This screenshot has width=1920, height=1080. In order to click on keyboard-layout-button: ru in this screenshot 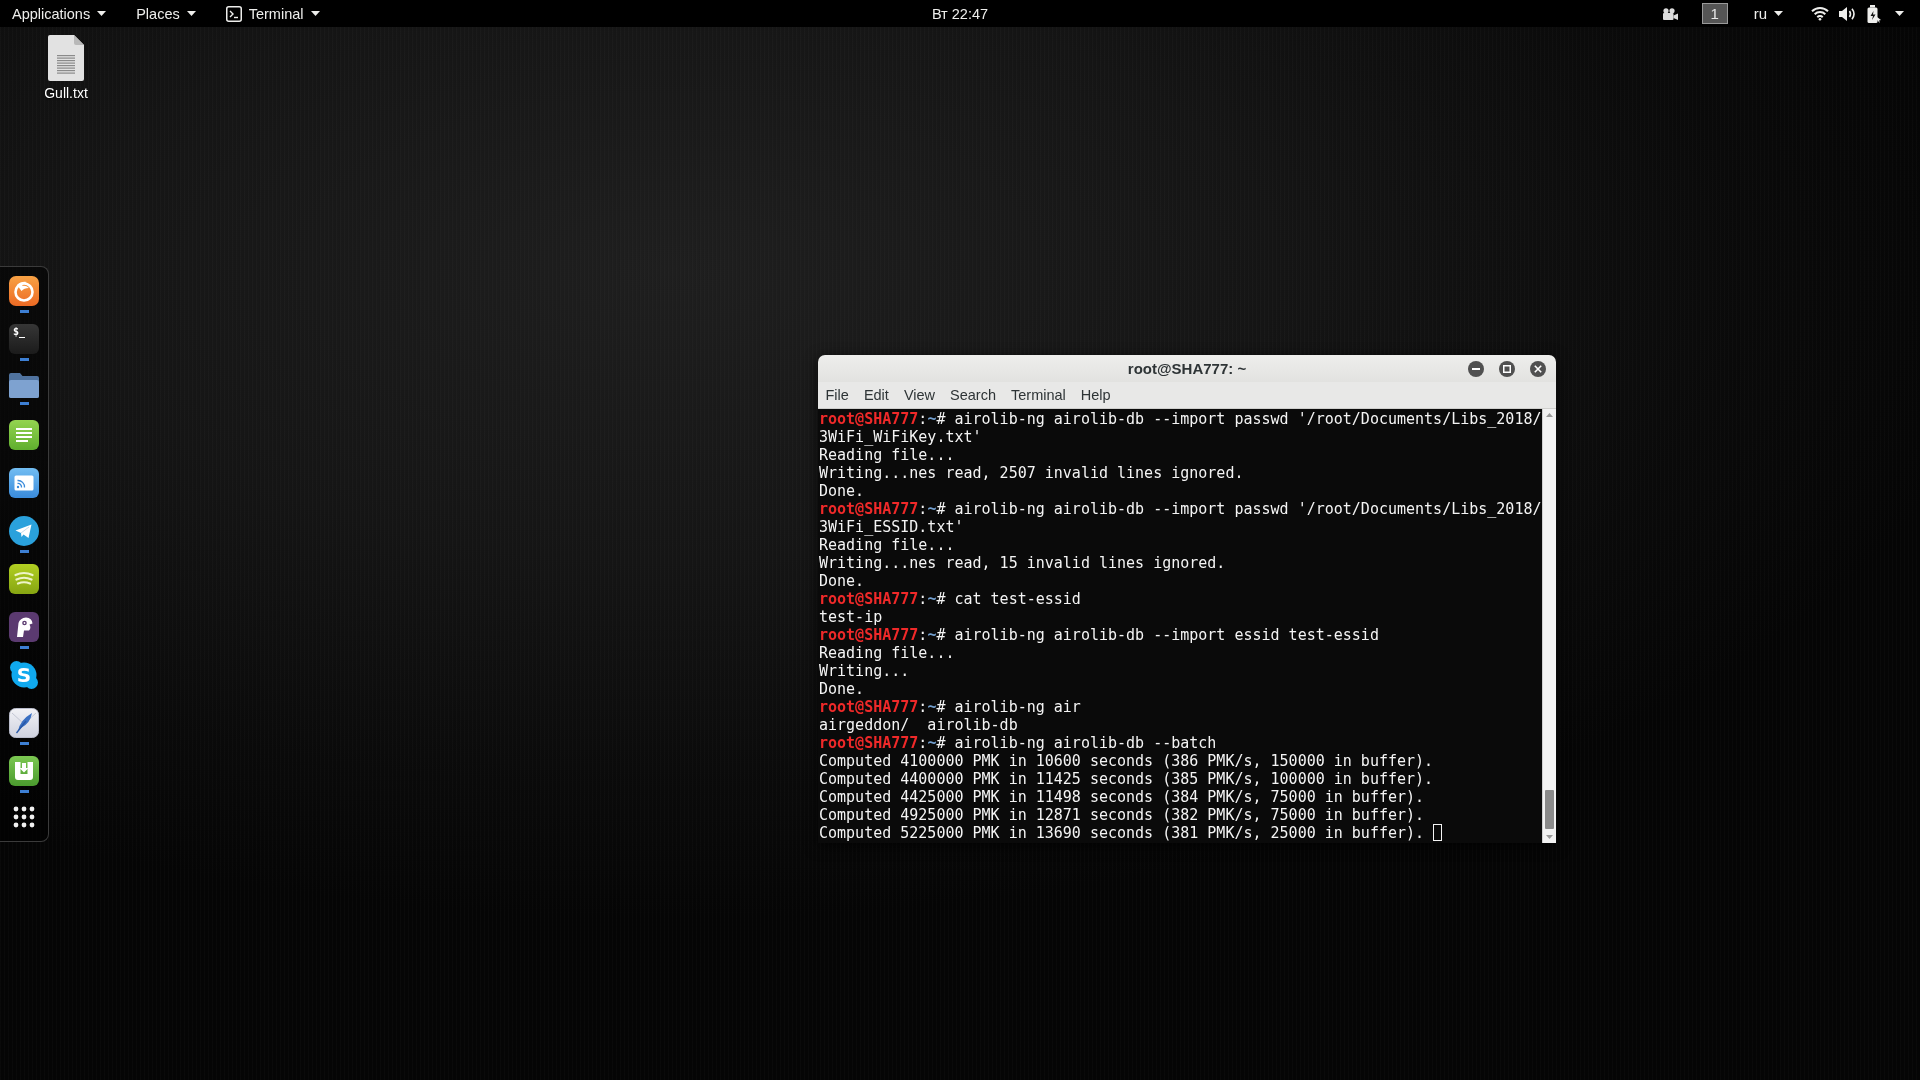, I will do `click(1768, 13)`.